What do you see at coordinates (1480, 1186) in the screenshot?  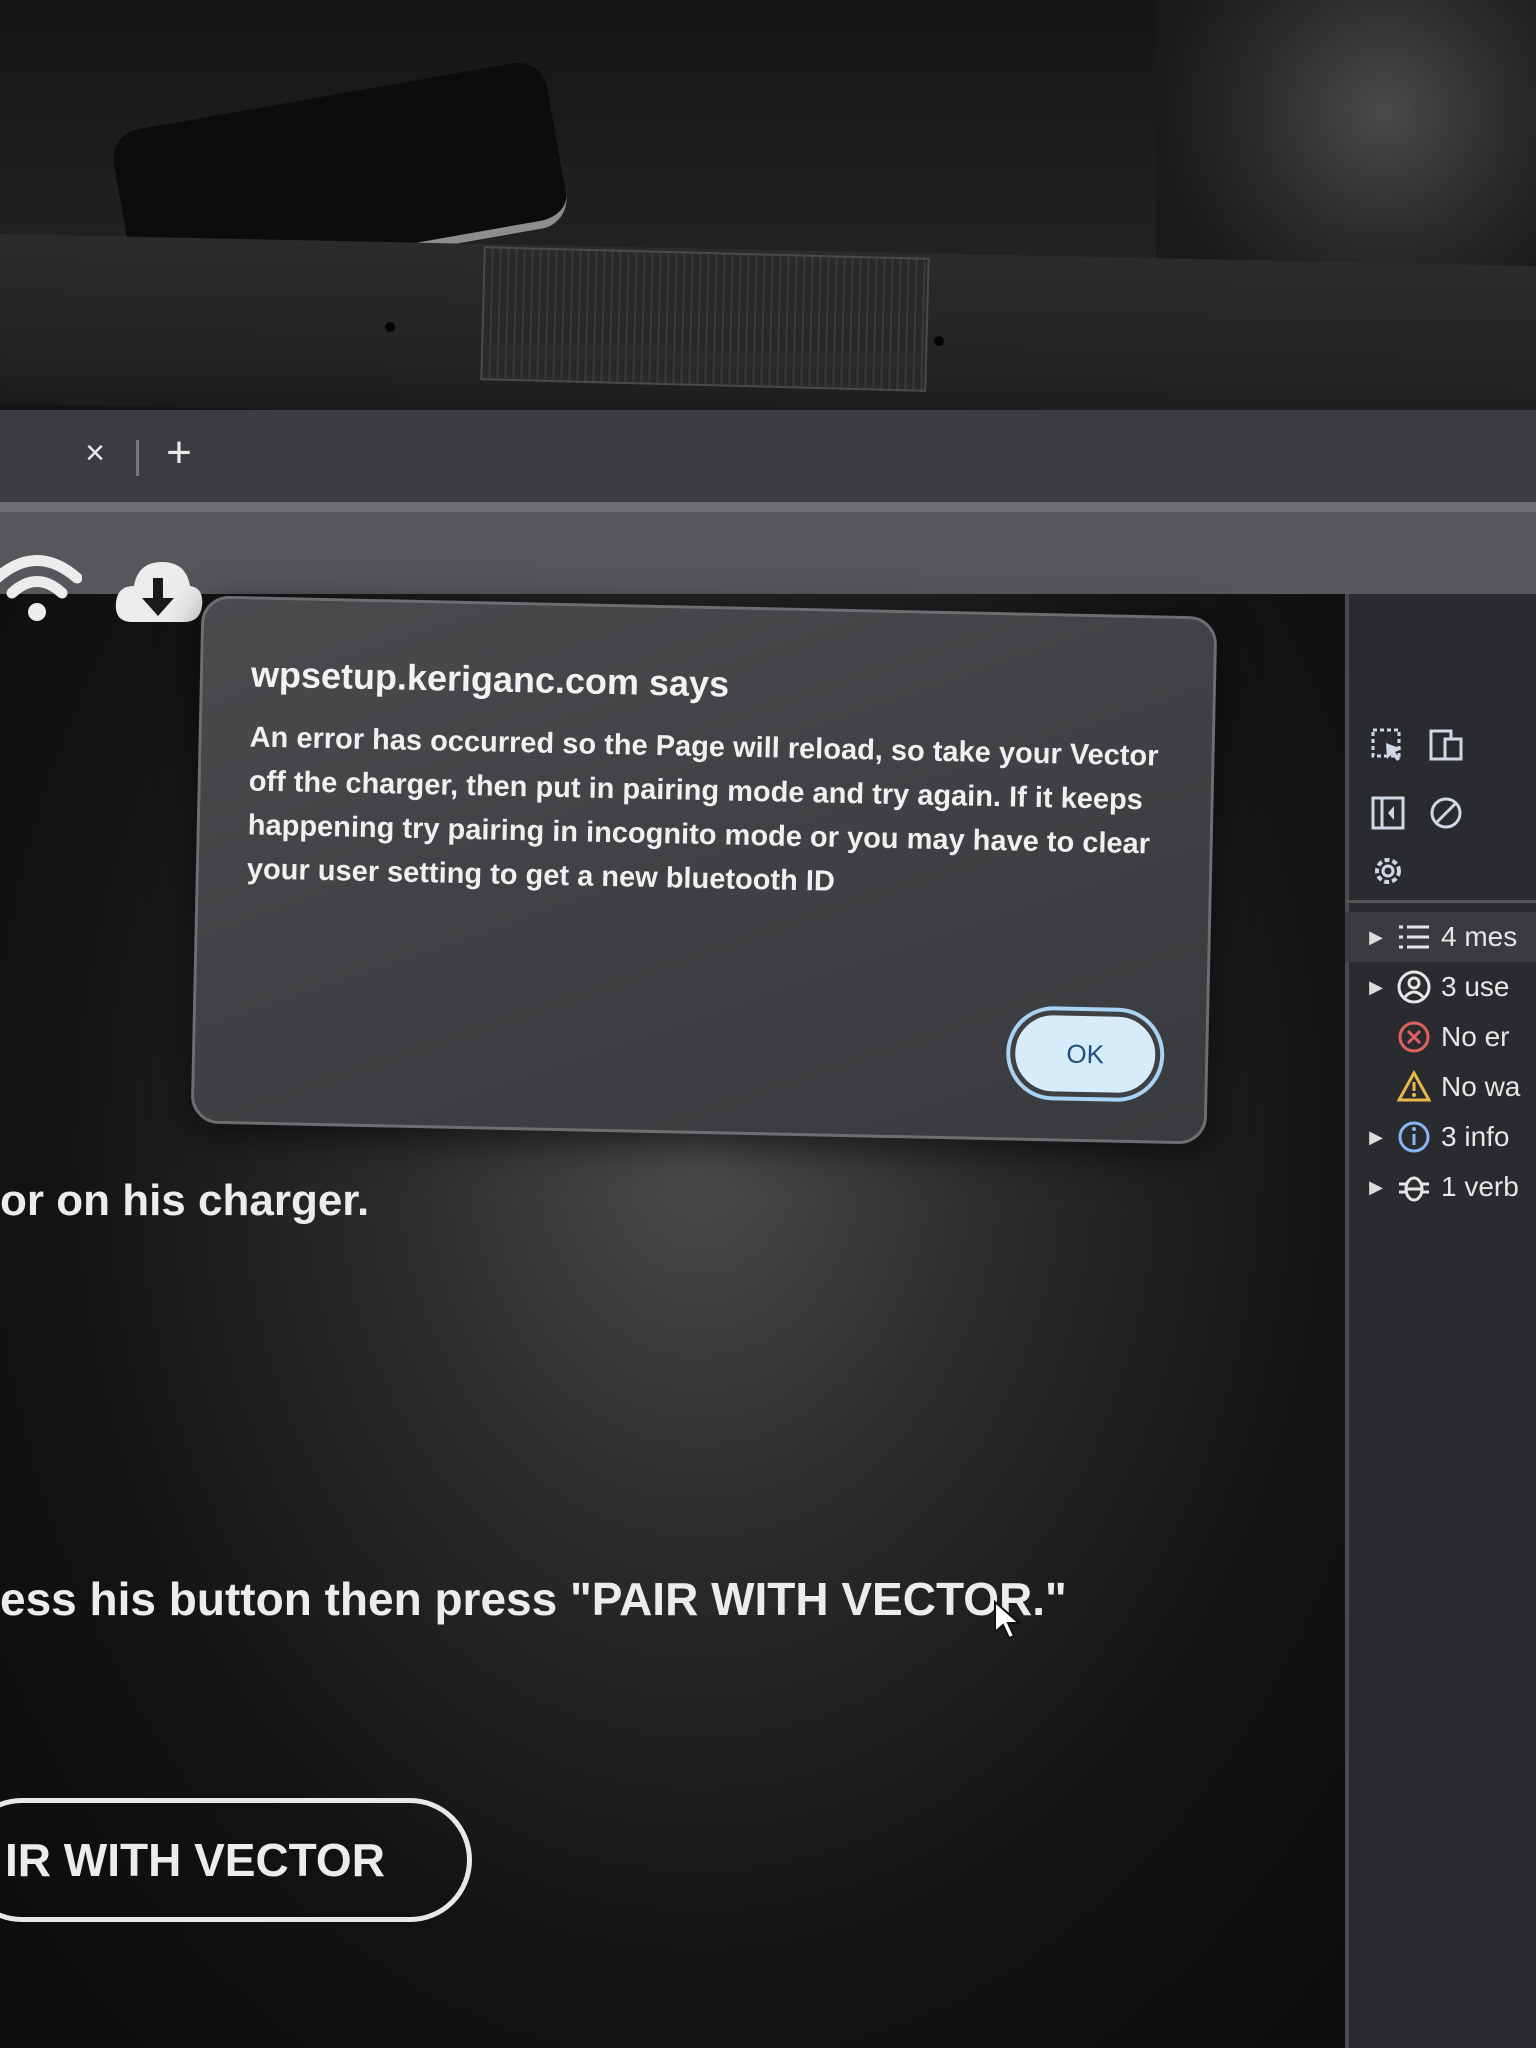 I see `console-item-label: 1 verb` at bounding box center [1480, 1186].